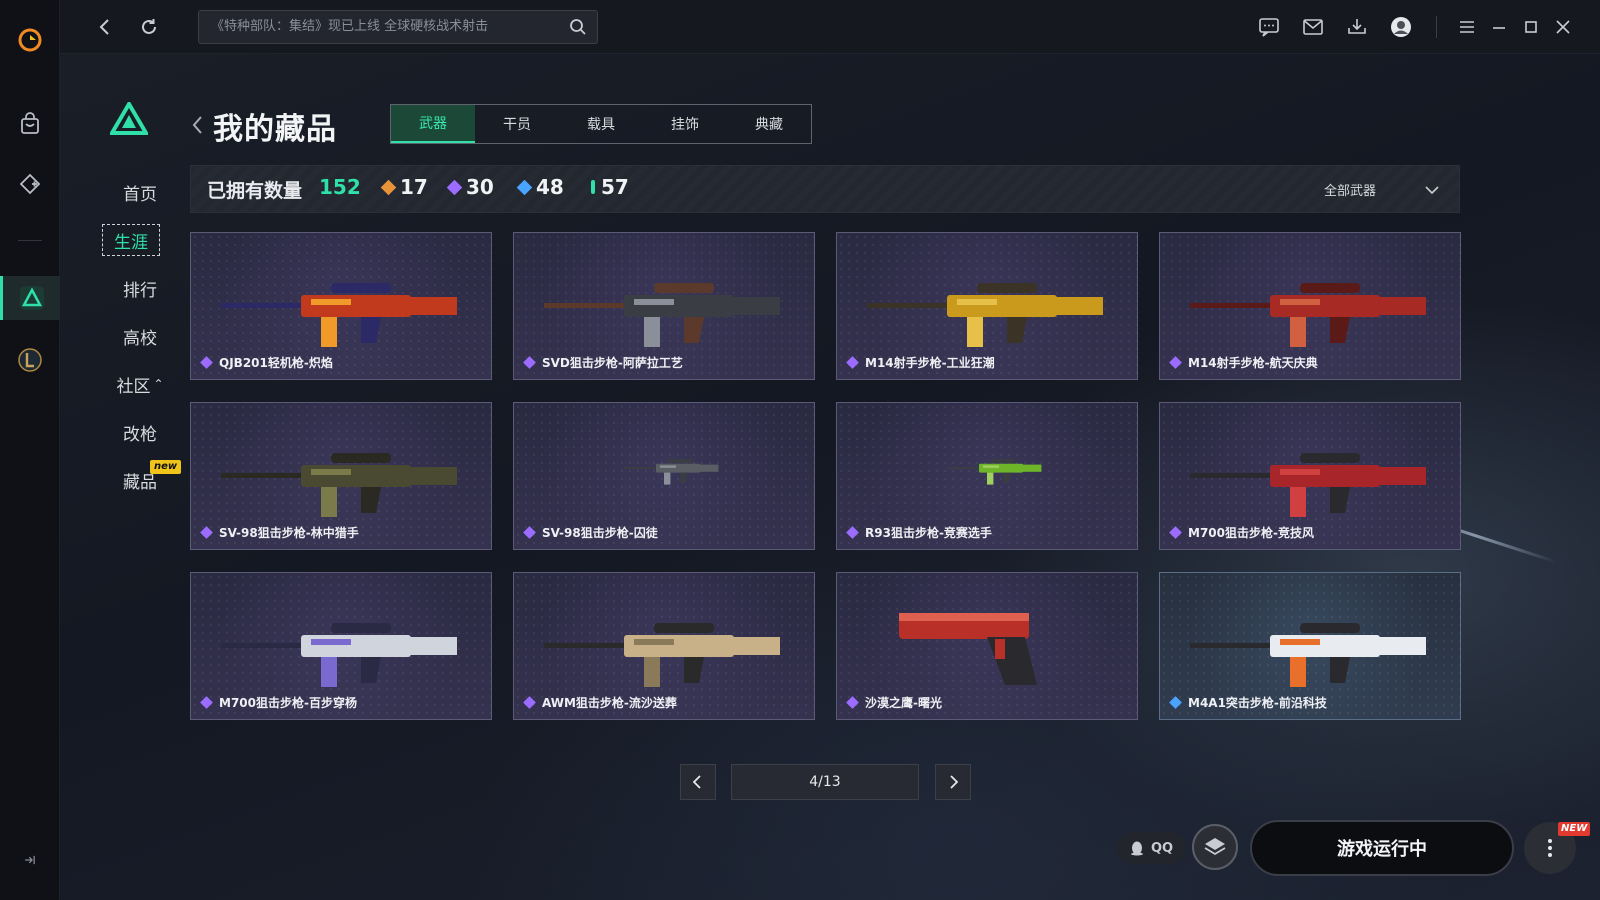 This screenshot has width=1600, height=900. What do you see at coordinates (928, 533) in the screenshot?
I see `weapon-name: R93狙击步枪-竞赛选手` at bounding box center [928, 533].